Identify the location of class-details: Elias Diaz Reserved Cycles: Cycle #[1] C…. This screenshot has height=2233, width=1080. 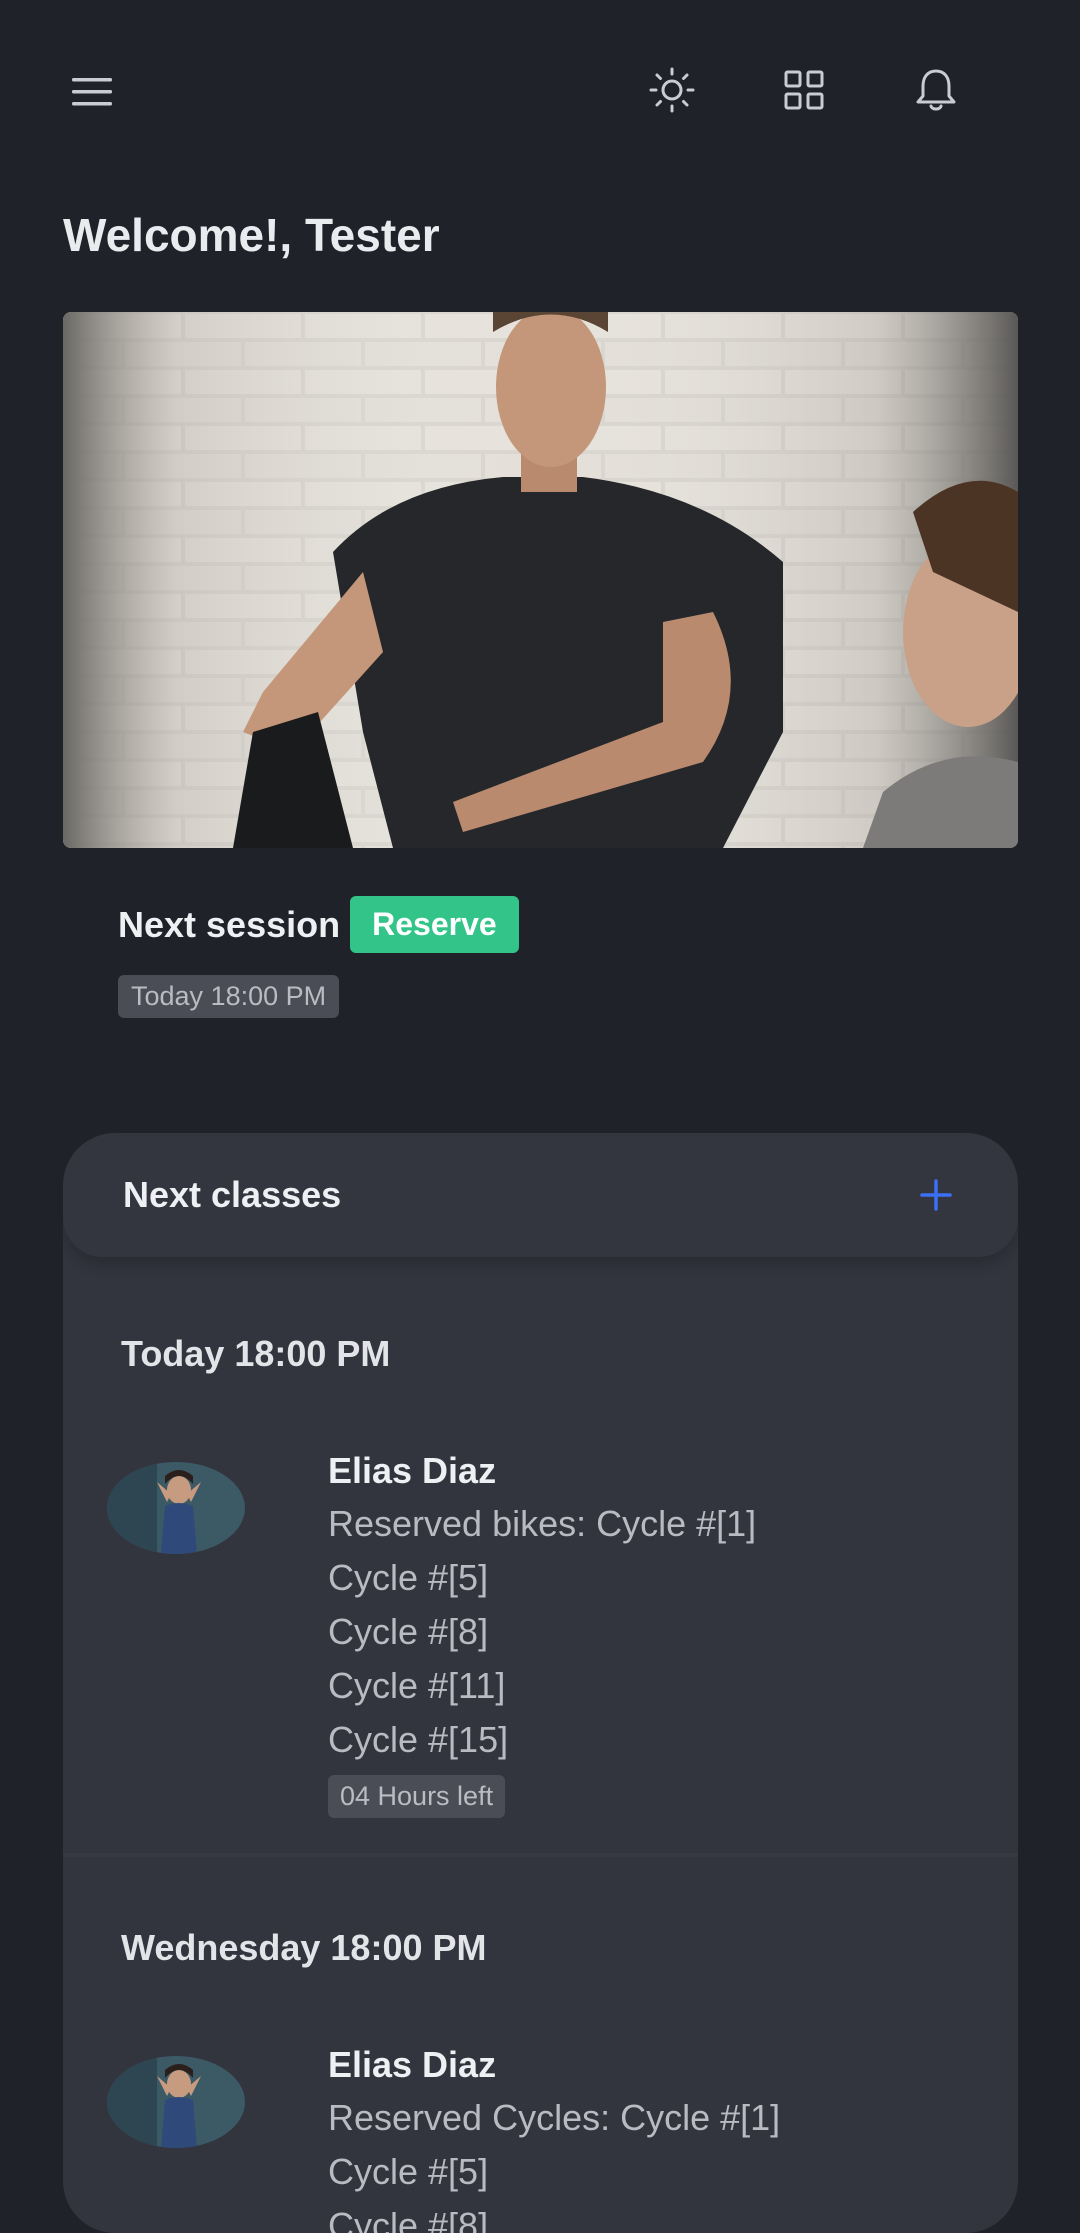
(554, 2136).